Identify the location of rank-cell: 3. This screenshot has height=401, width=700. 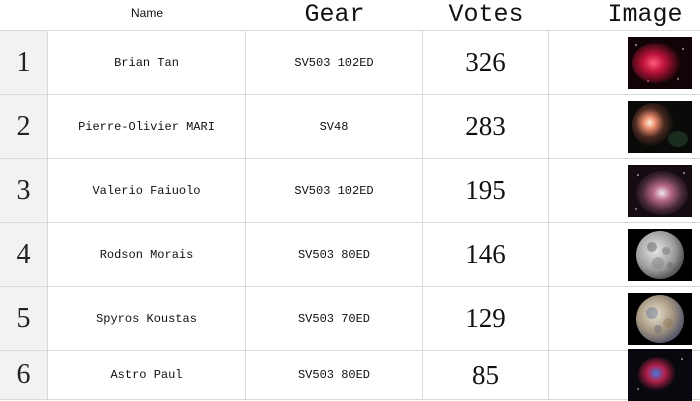
(24, 190).